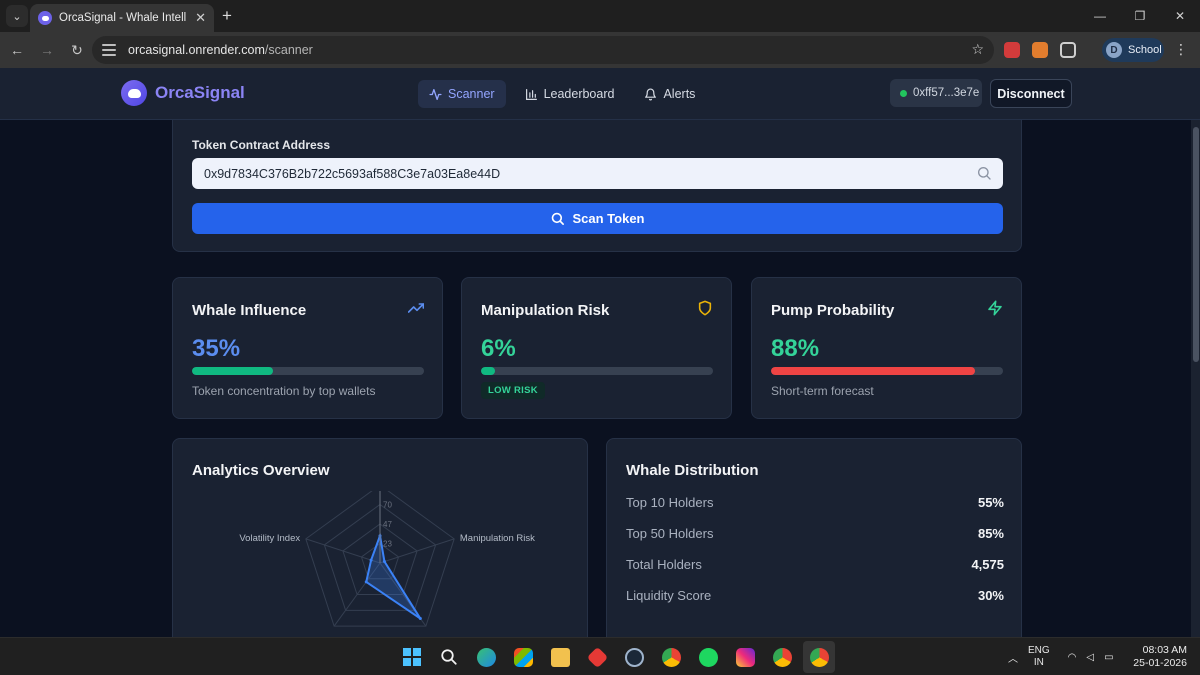 This screenshot has width=1200, height=675. What do you see at coordinates (1114, 50) in the screenshot?
I see `avatar: D` at bounding box center [1114, 50].